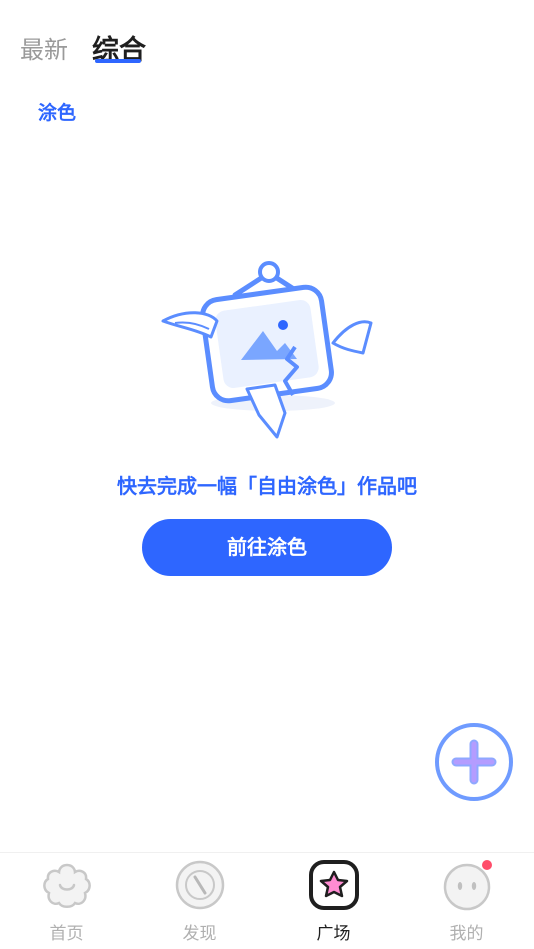  Describe the element at coordinates (44, 47) in the screenshot. I see `tab-latest: 最新` at that location.